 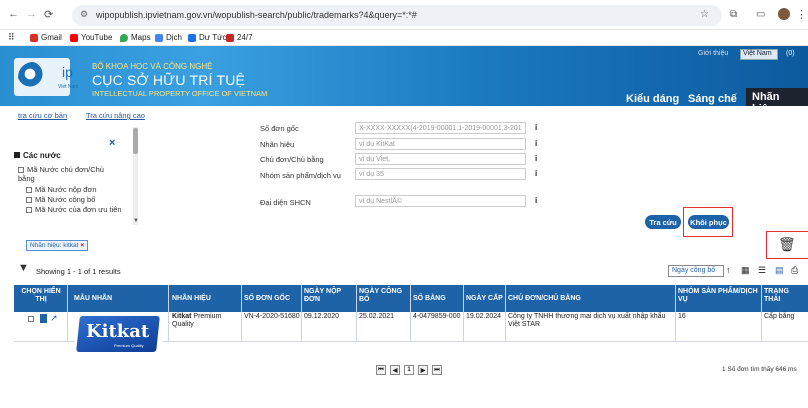 I want to click on gmail-icon, so click(x=34, y=37).